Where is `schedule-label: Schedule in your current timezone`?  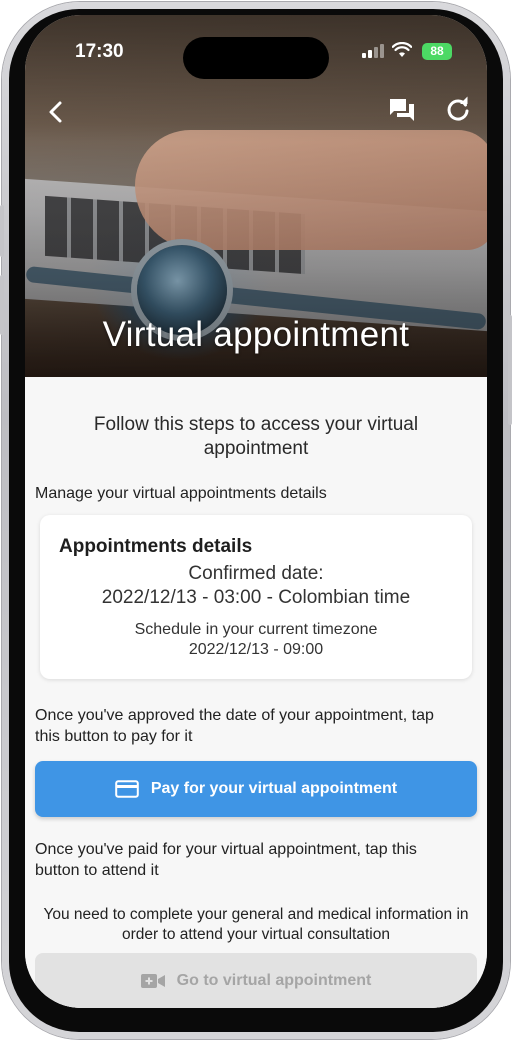
schedule-label: Schedule in your current timezone is located at coordinates (256, 629).